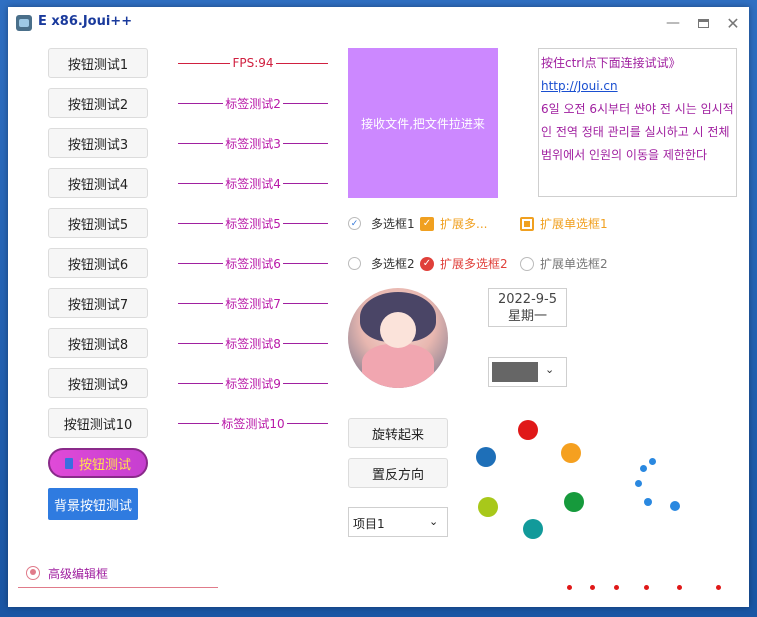  I want to click on minimize-icon: —, so click(673, 23).